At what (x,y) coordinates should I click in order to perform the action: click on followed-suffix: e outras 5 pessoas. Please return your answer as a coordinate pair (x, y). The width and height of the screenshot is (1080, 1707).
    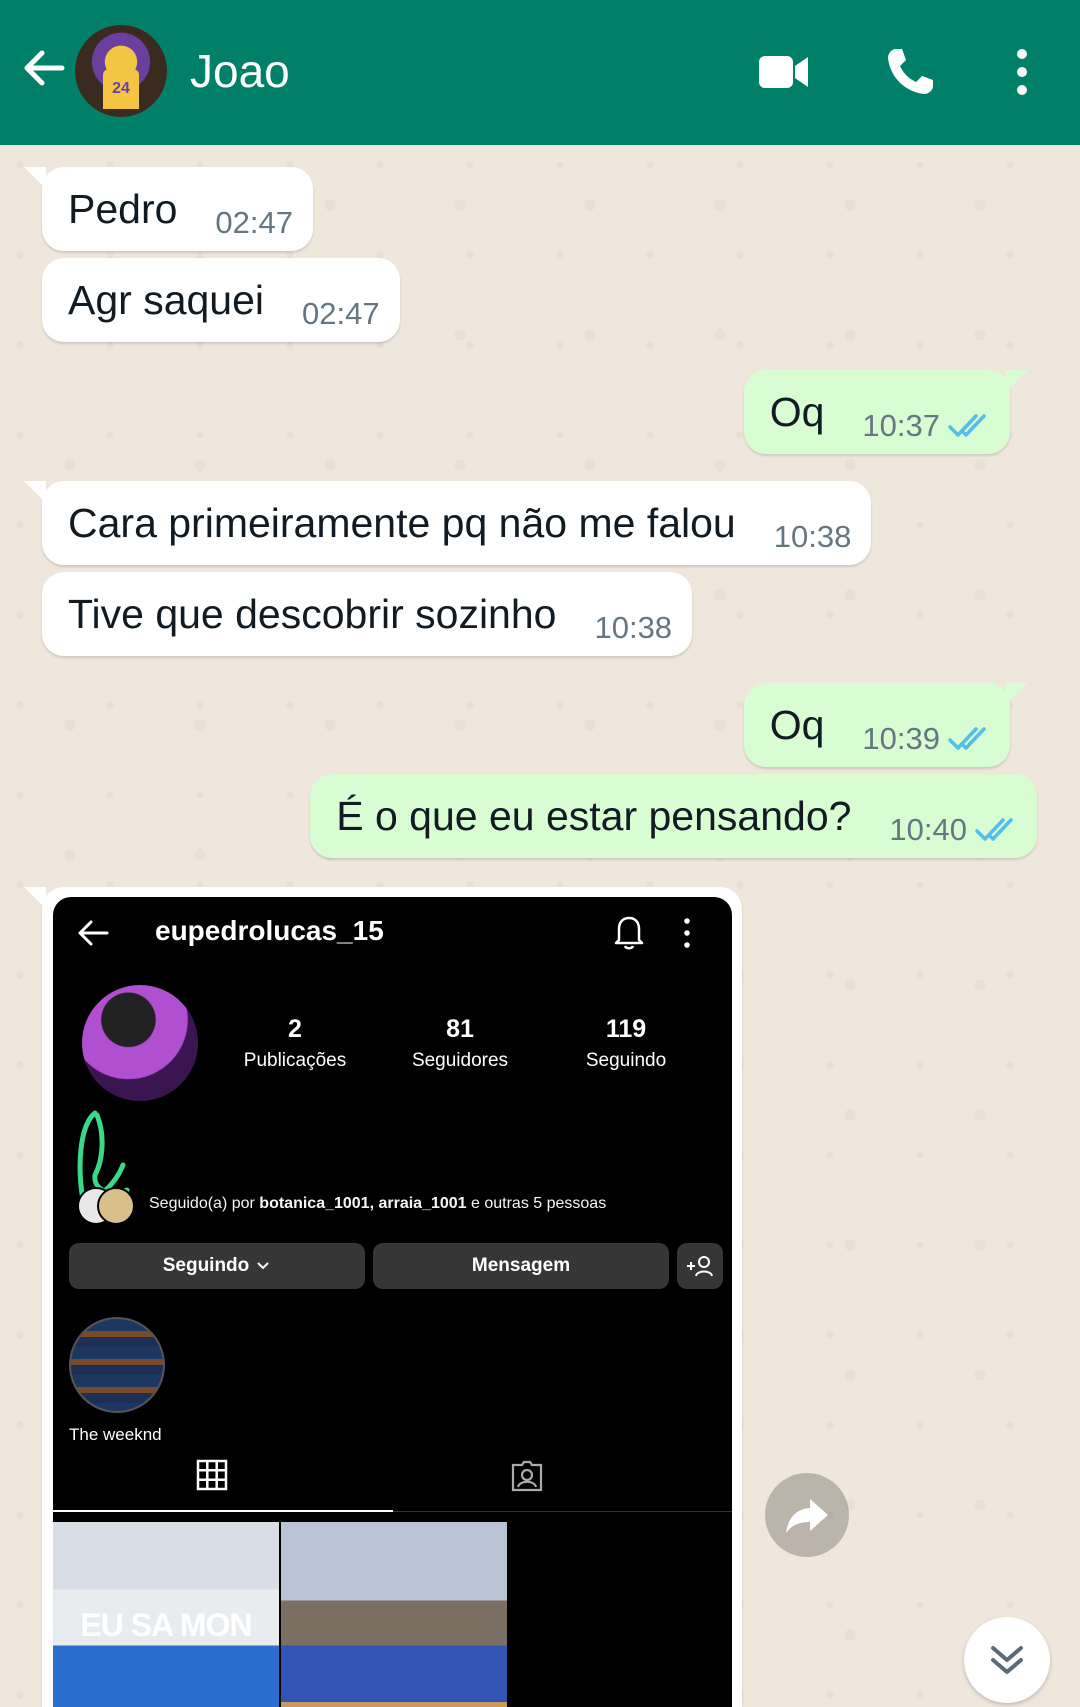
    Looking at the image, I should click on (536, 1203).